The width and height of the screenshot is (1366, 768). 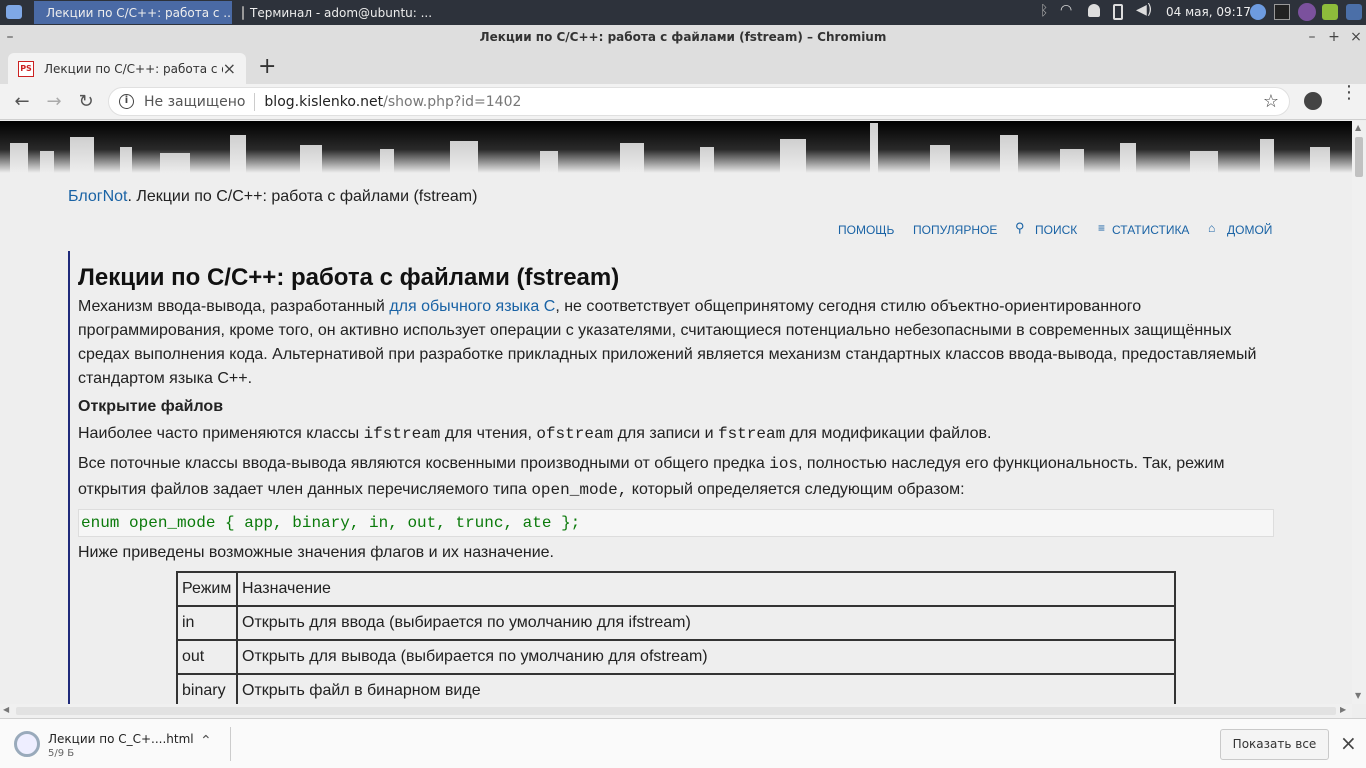 What do you see at coordinates (1274, 744) in the screenshot?
I see `show-all-downloads-button: Показать все` at bounding box center [1274, 744].